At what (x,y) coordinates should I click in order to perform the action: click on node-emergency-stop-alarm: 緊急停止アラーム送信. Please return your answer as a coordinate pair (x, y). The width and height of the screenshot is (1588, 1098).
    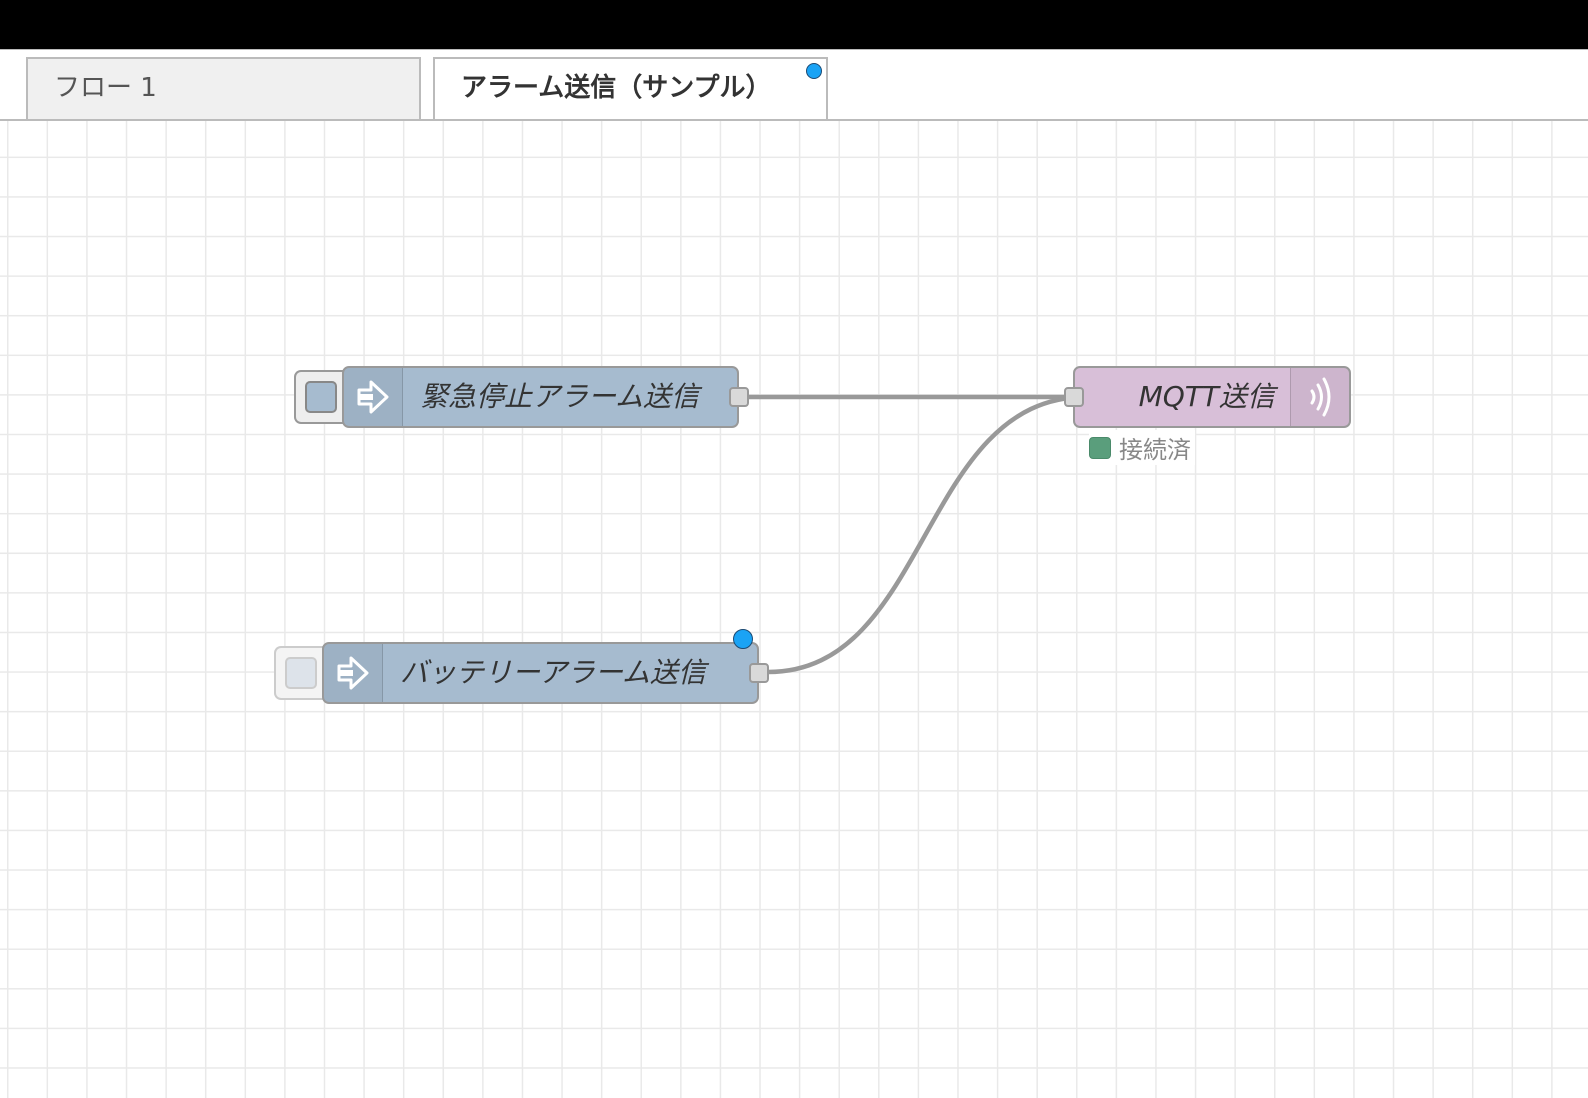
    Looking at the image, I should click on (540, 397).